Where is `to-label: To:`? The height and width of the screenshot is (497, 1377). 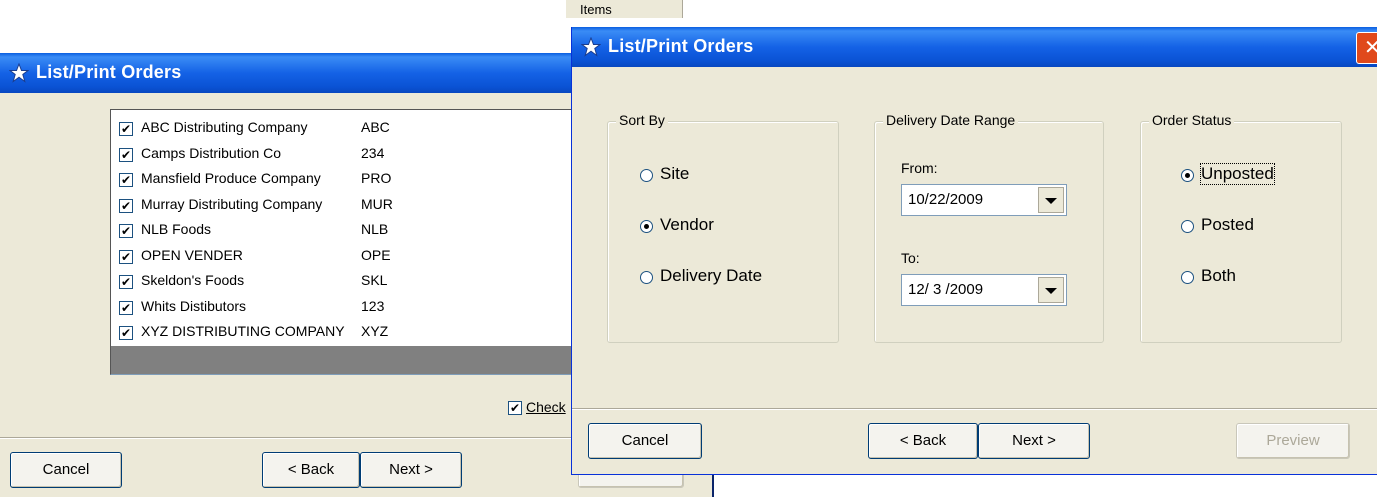 to-label: To: is located at coordinates (910, 258).